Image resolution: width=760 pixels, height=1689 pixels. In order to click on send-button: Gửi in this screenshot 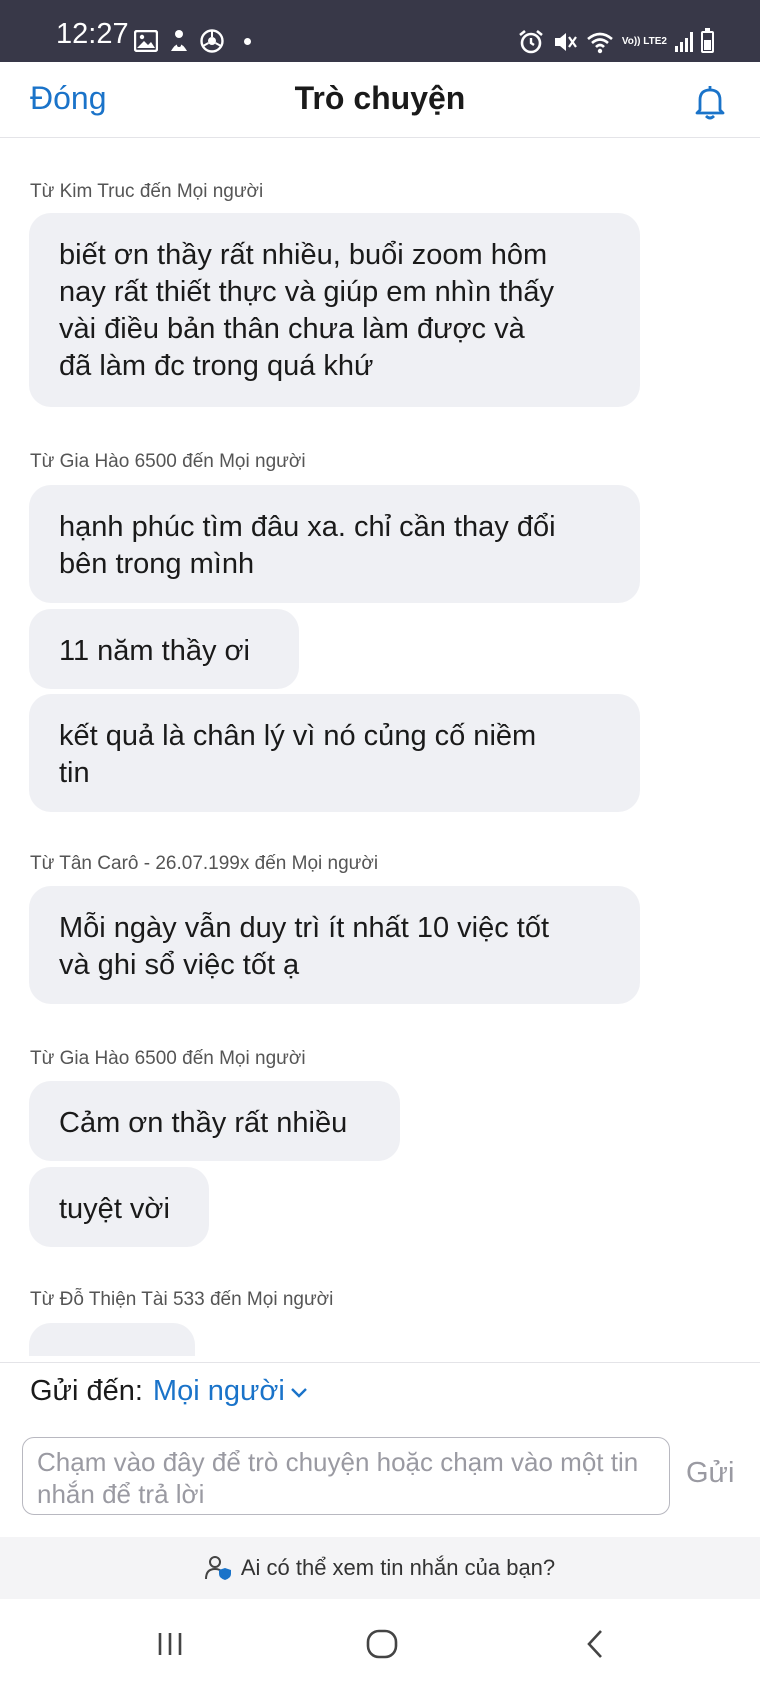, I will do `click(710, 1473)`.